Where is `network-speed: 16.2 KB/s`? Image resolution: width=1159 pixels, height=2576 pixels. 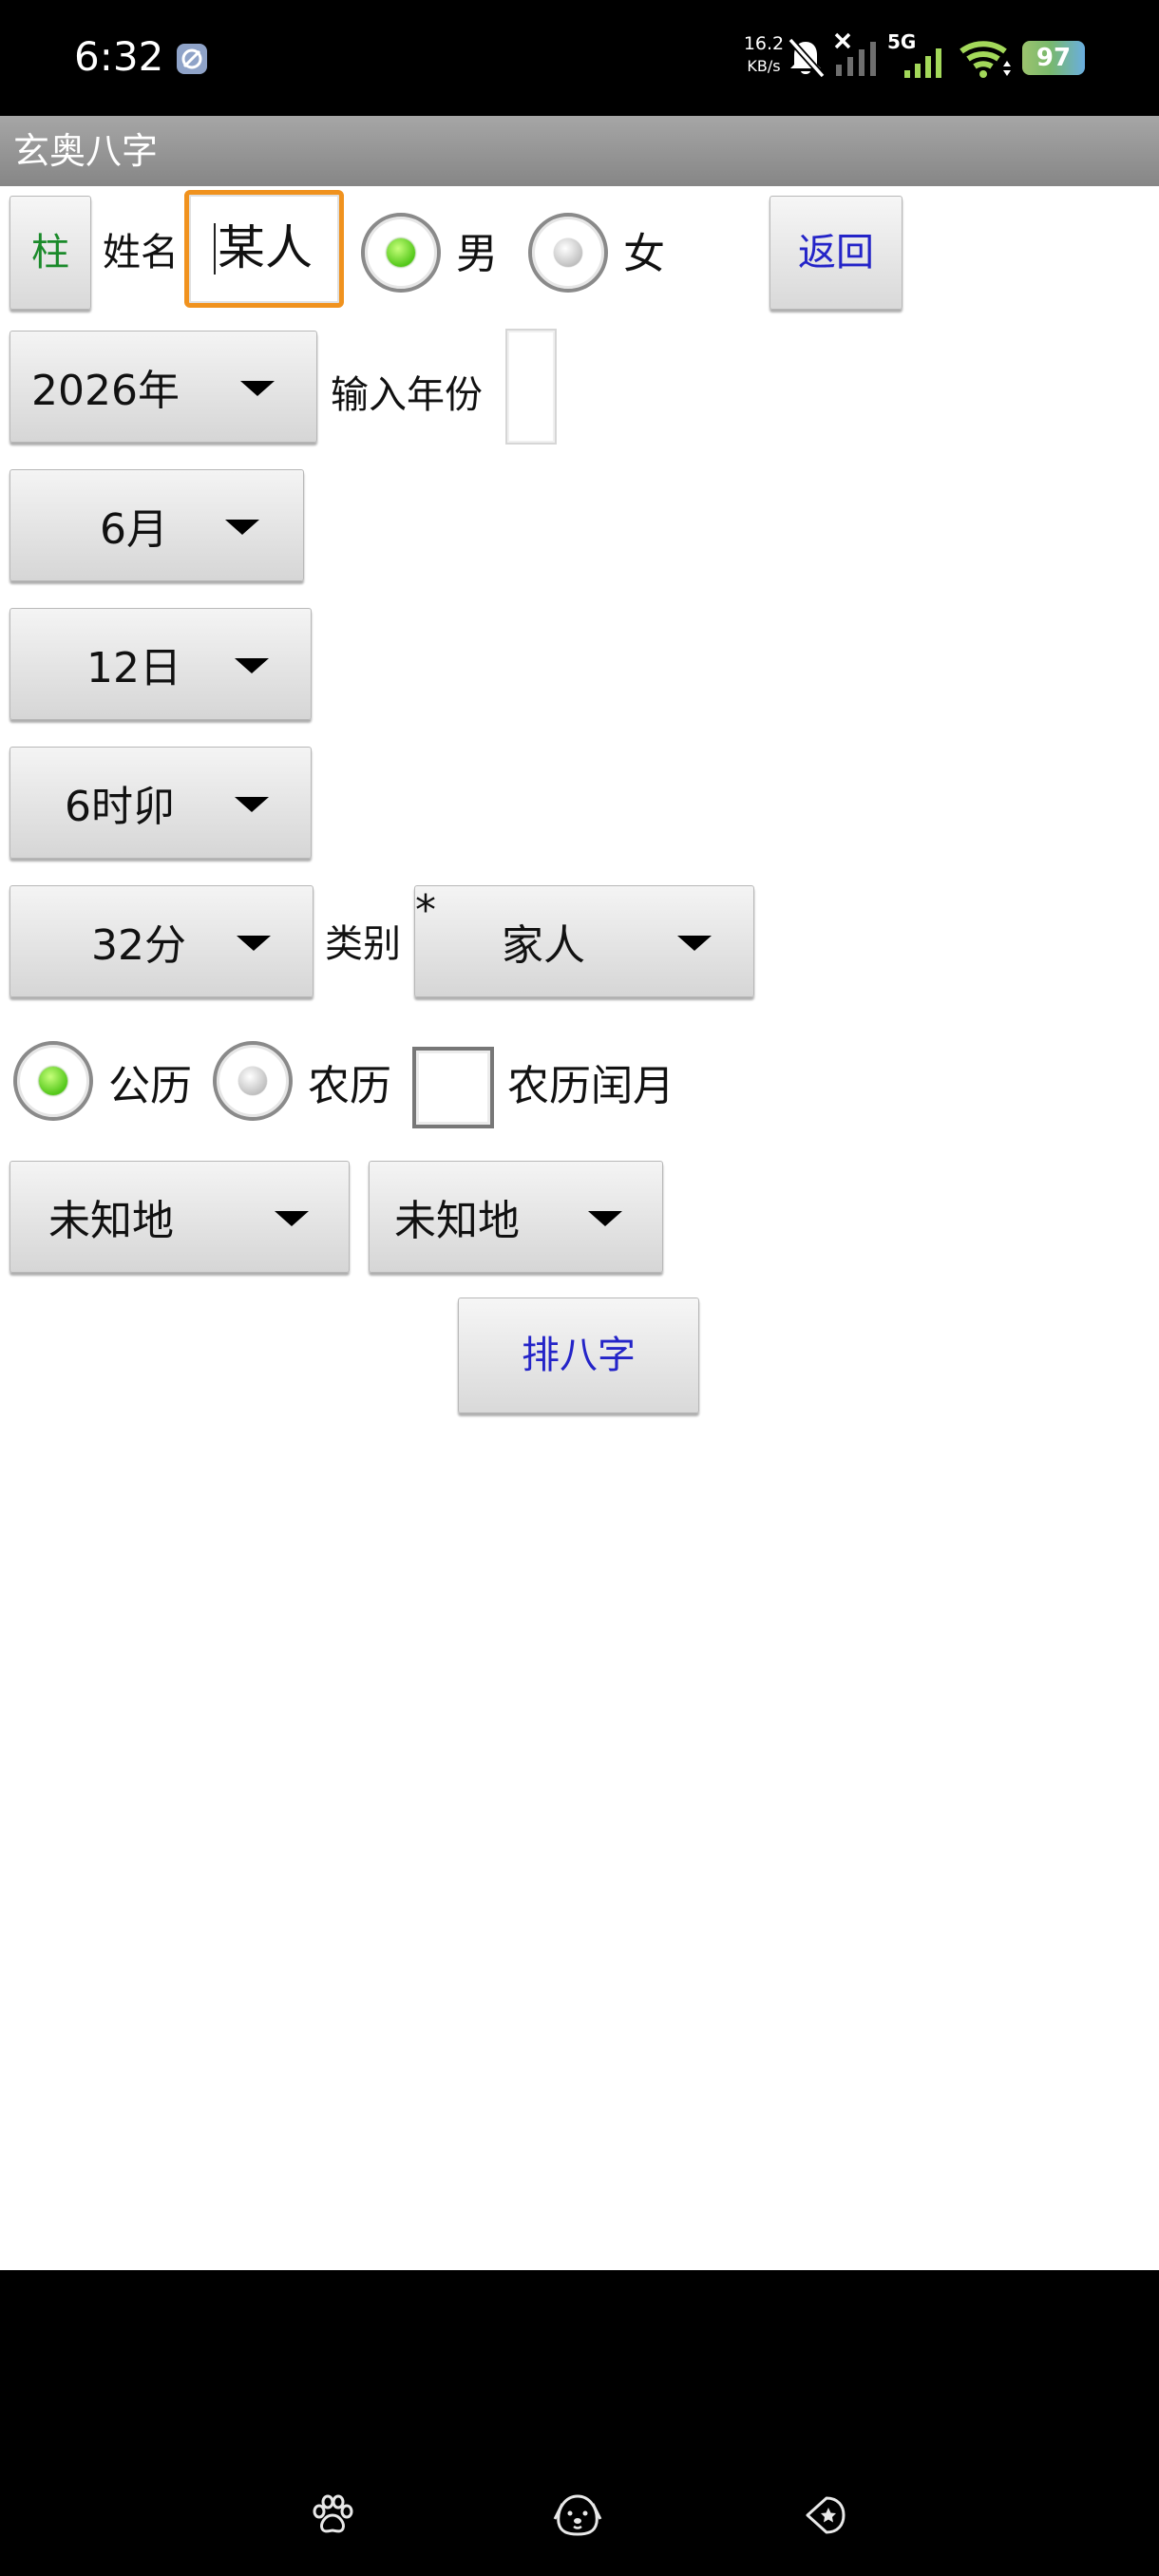
network-speed: 16.2 KB/s is located at coordinates (763, 55).